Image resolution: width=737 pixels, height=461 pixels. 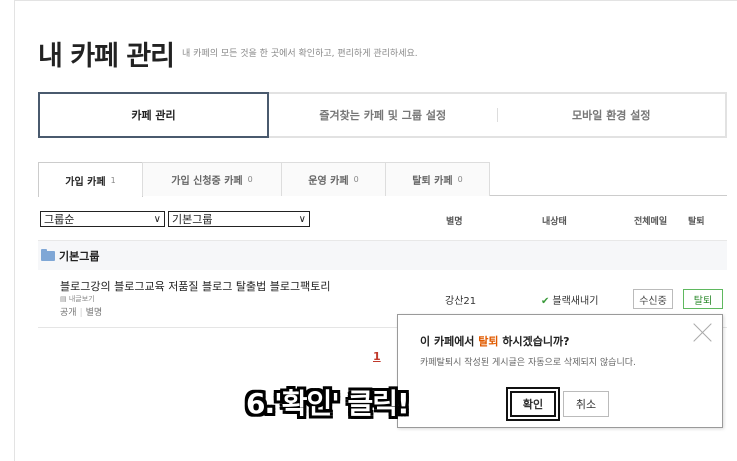 I want to click on main-tabs: 카페 관리 즐겨찾는 카페 및 그룹 설정 모바일 환경 설정, so click(x=382, y=115).